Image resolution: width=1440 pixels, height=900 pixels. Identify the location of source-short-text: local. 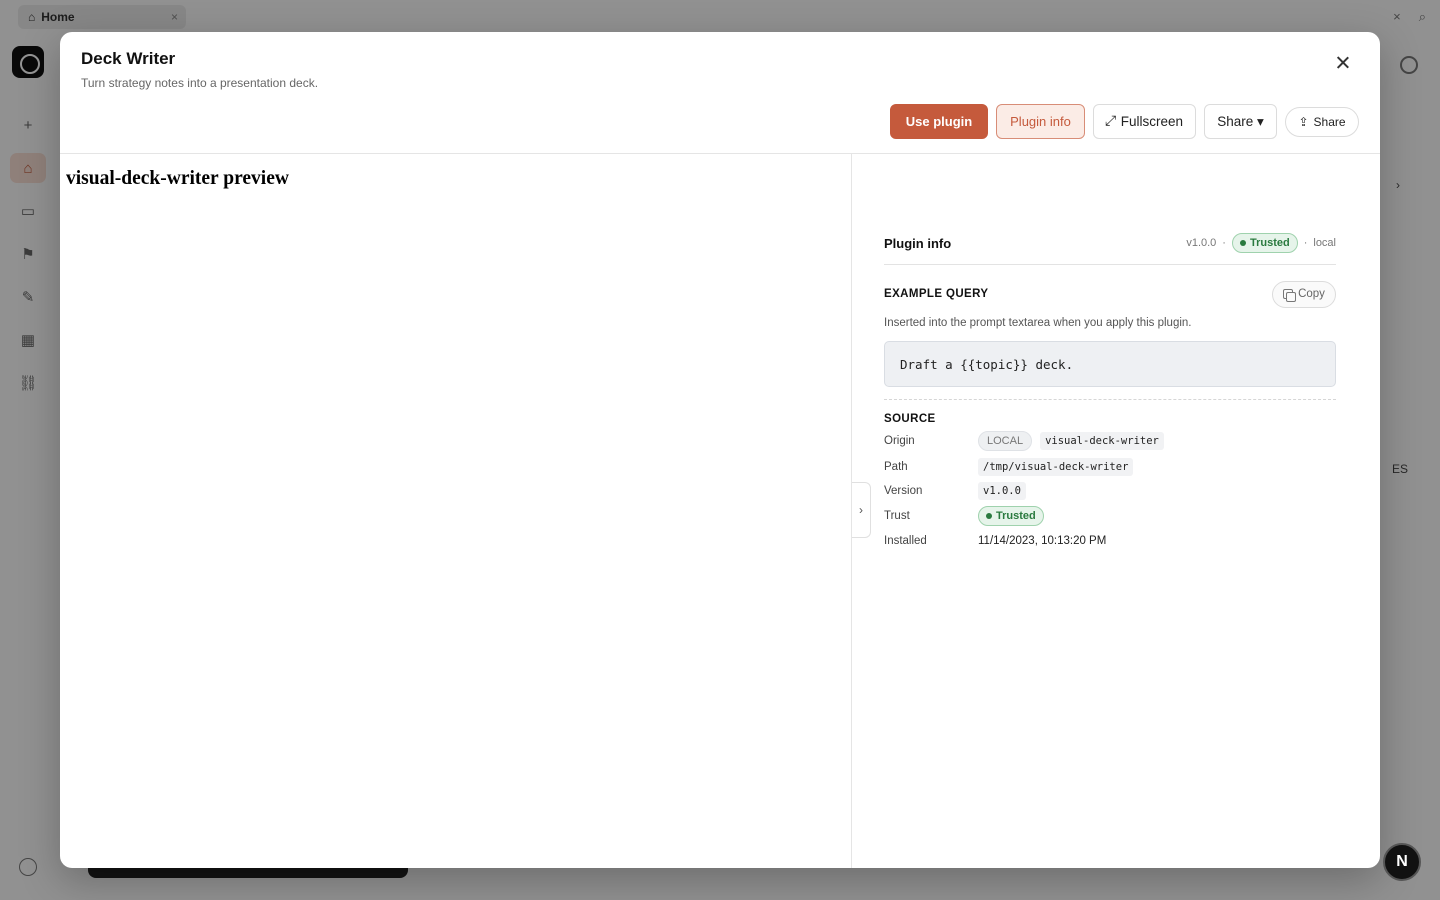
(1324, 243).